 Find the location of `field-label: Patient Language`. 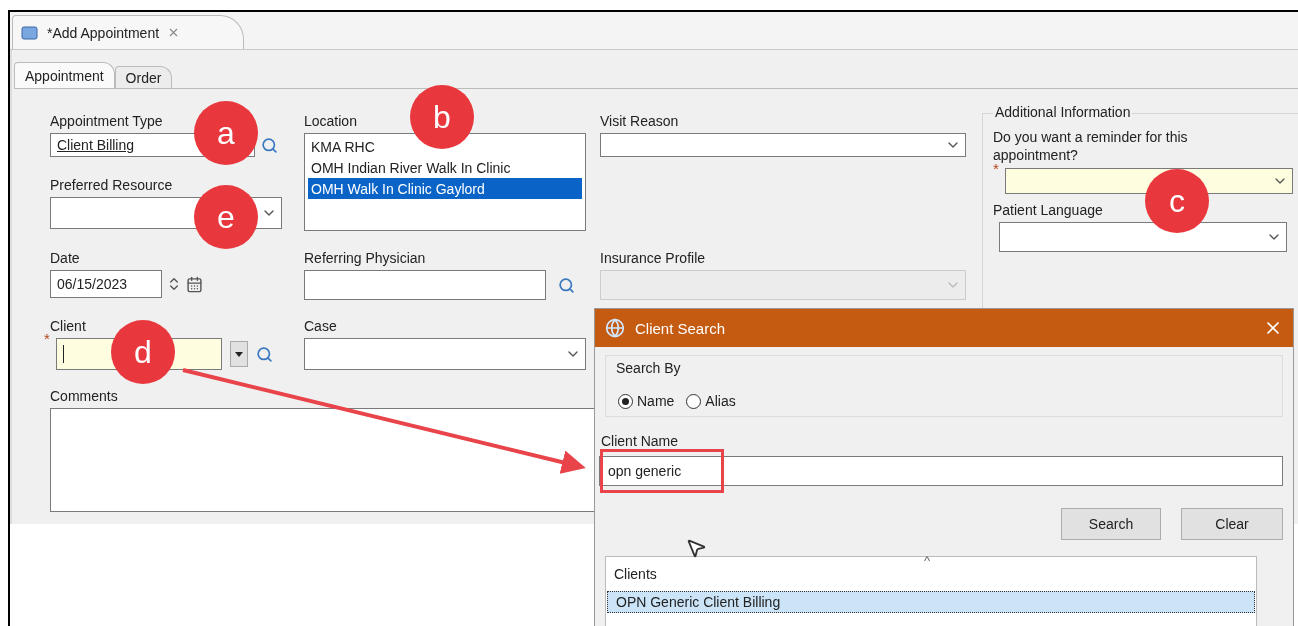

field-label: Patient Language is located at coordinates (1048, 210).